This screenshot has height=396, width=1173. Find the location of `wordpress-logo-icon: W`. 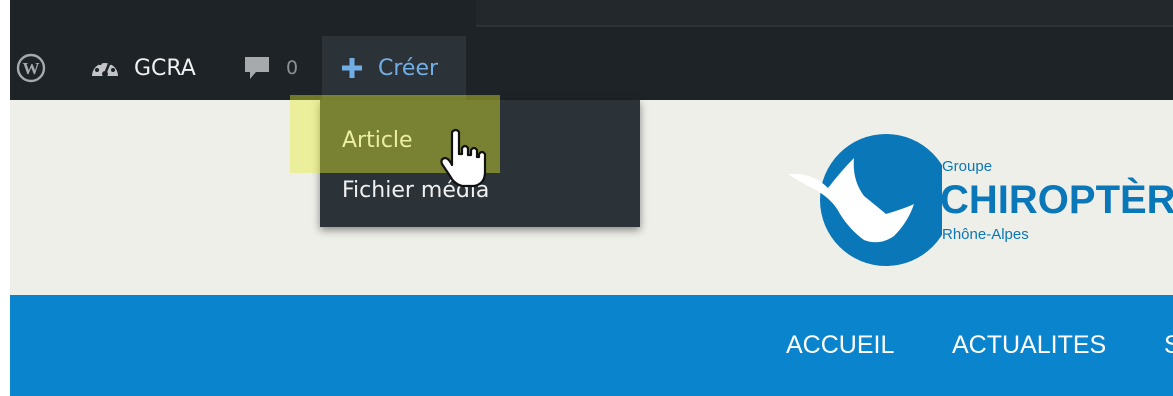

wordpress-logo-icon: W is located at coordinates (31, 68).